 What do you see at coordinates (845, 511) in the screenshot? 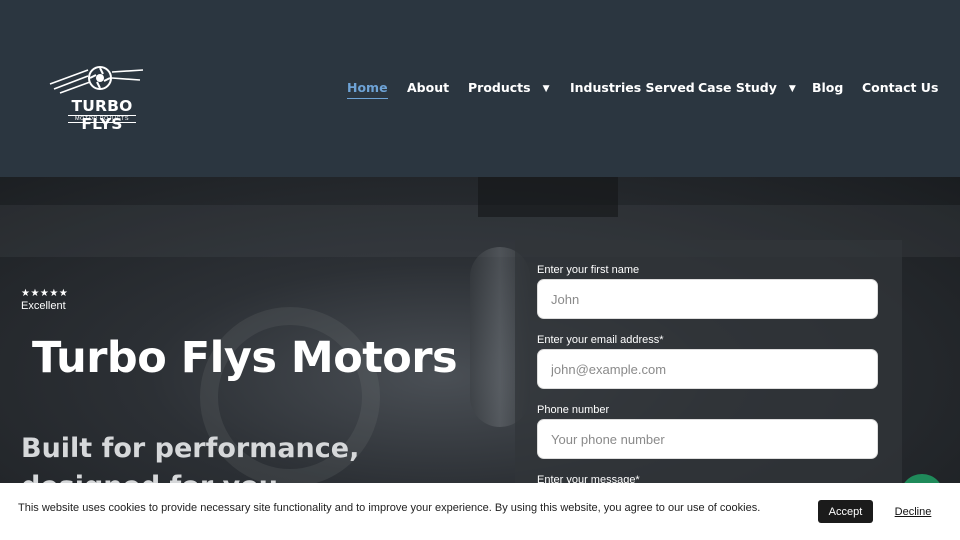
I see `accept-button: Accept` at bounding box center [845, 511].